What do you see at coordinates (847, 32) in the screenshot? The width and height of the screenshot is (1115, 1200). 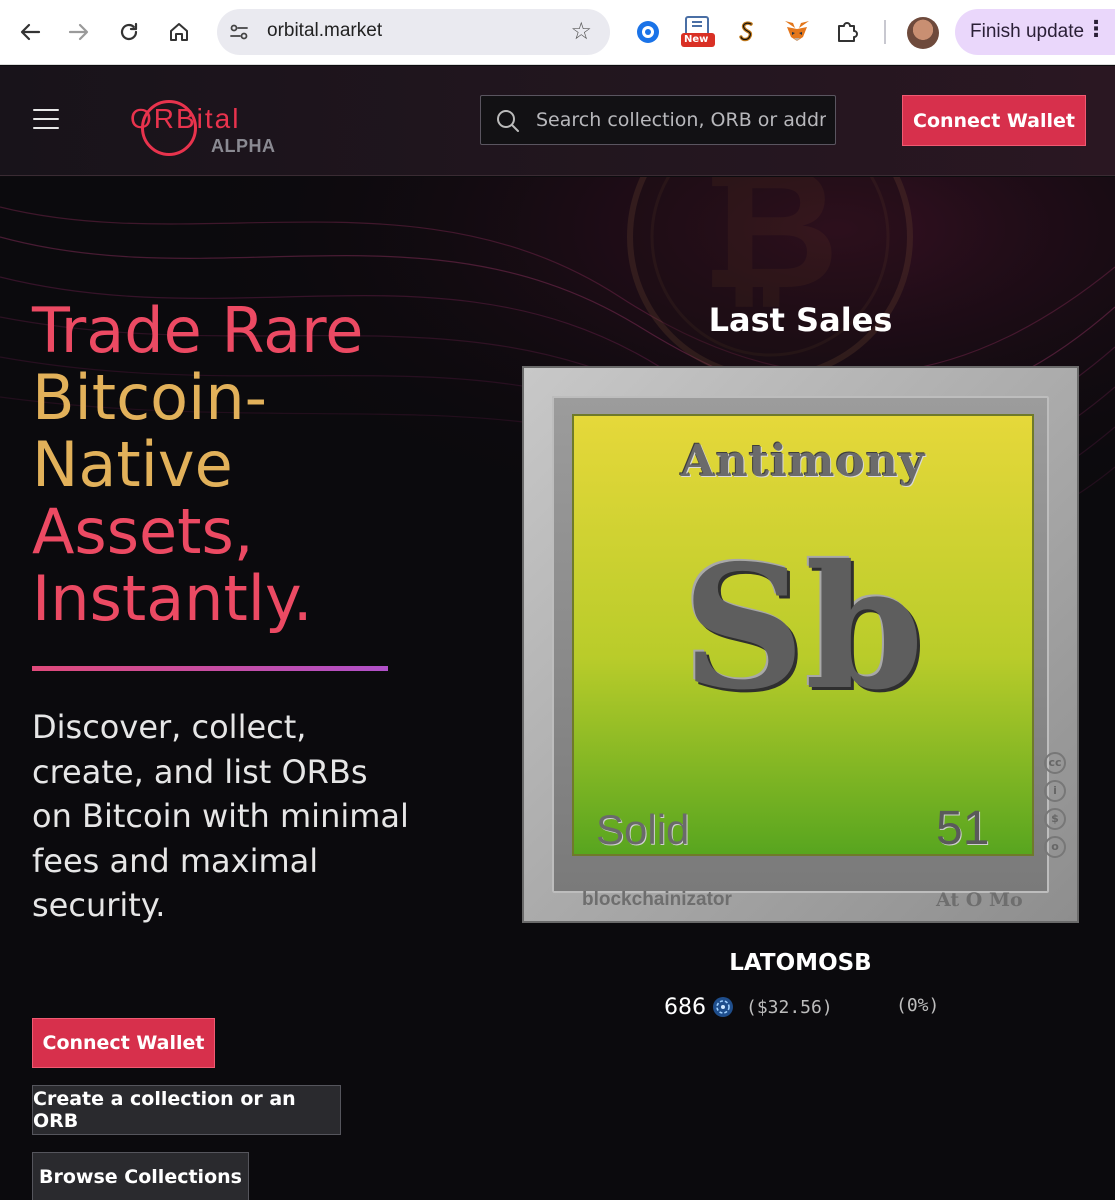 I see `extensions-puzzle-icon` at bounding box center [847, 32].